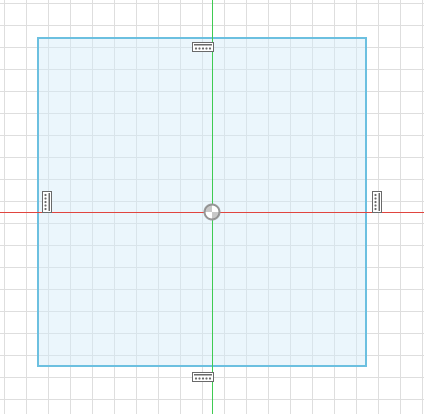 This screenshot has height=414, width=424. I want to click on origin-point-icon, so click(212, 212).